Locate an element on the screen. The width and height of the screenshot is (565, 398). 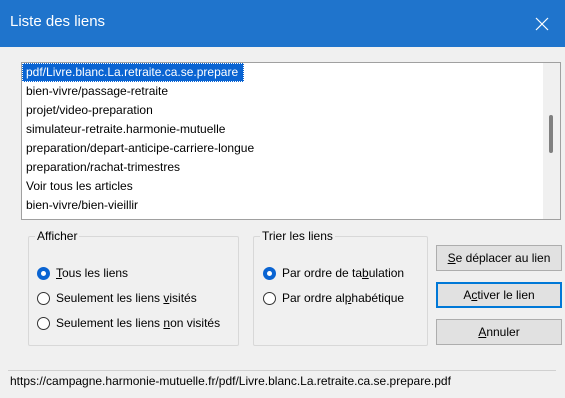
list-item: simulateur-retraite.harmonie-mutuelle is located at coordinates (291, 129).